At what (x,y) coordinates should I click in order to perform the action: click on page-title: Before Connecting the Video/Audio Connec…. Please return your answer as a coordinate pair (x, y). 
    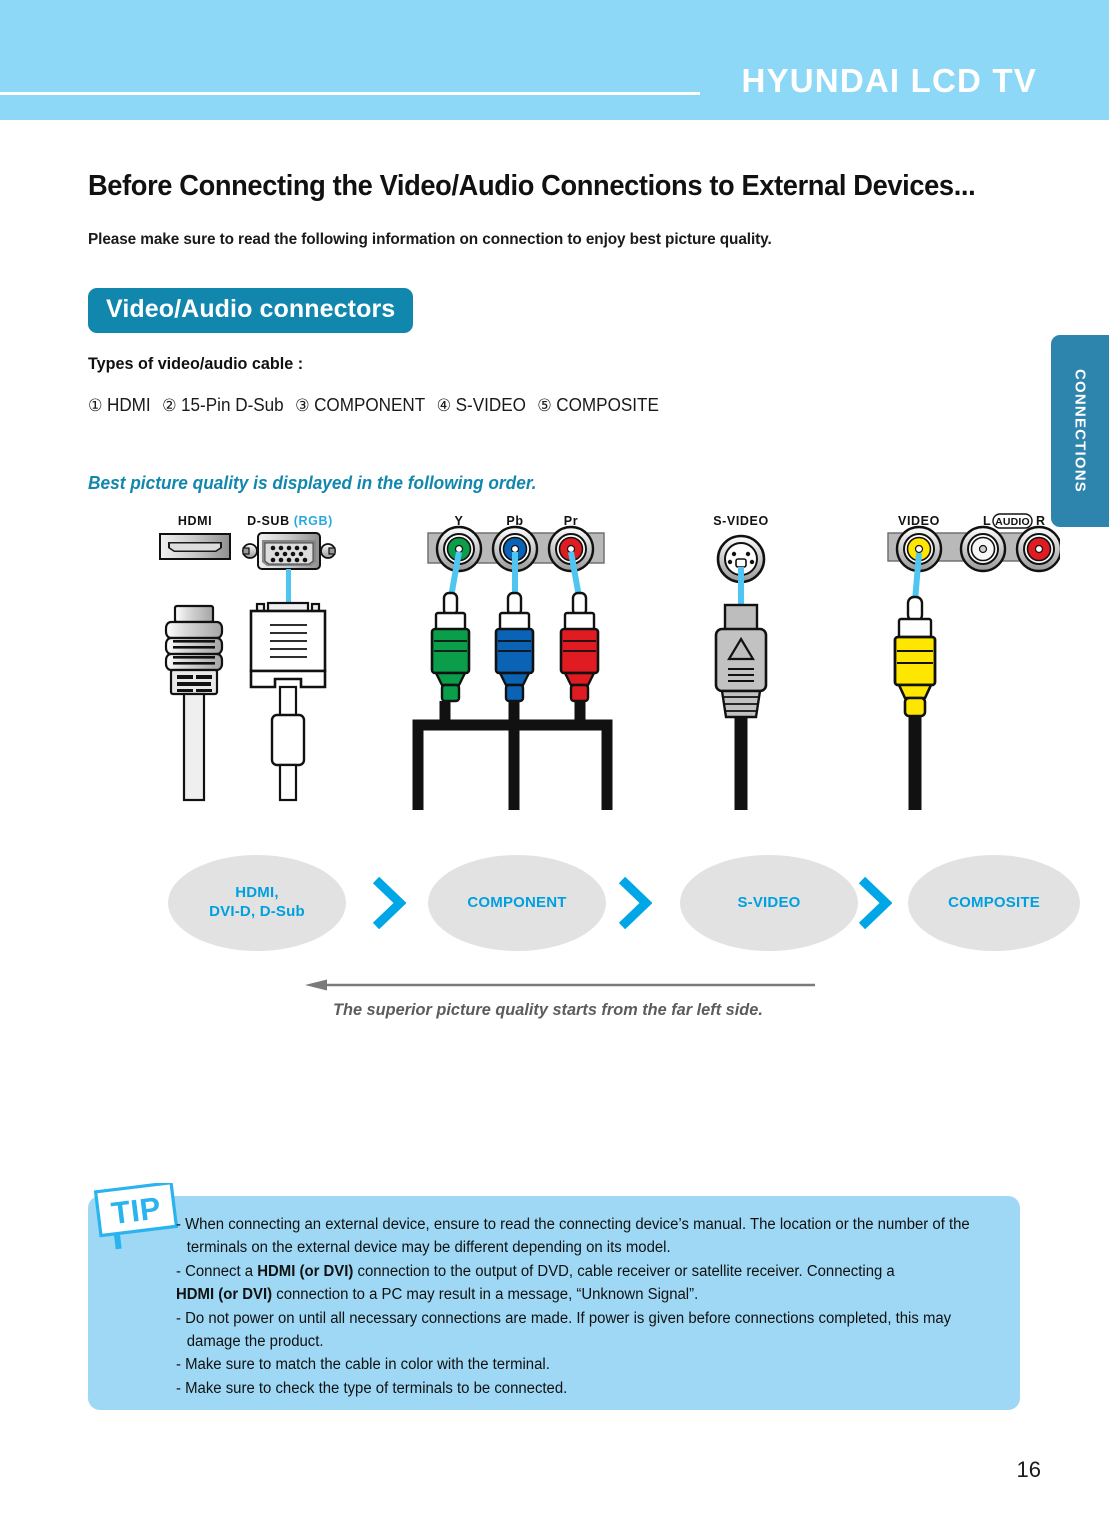
    Looking at the image, I should click on (532, 186).